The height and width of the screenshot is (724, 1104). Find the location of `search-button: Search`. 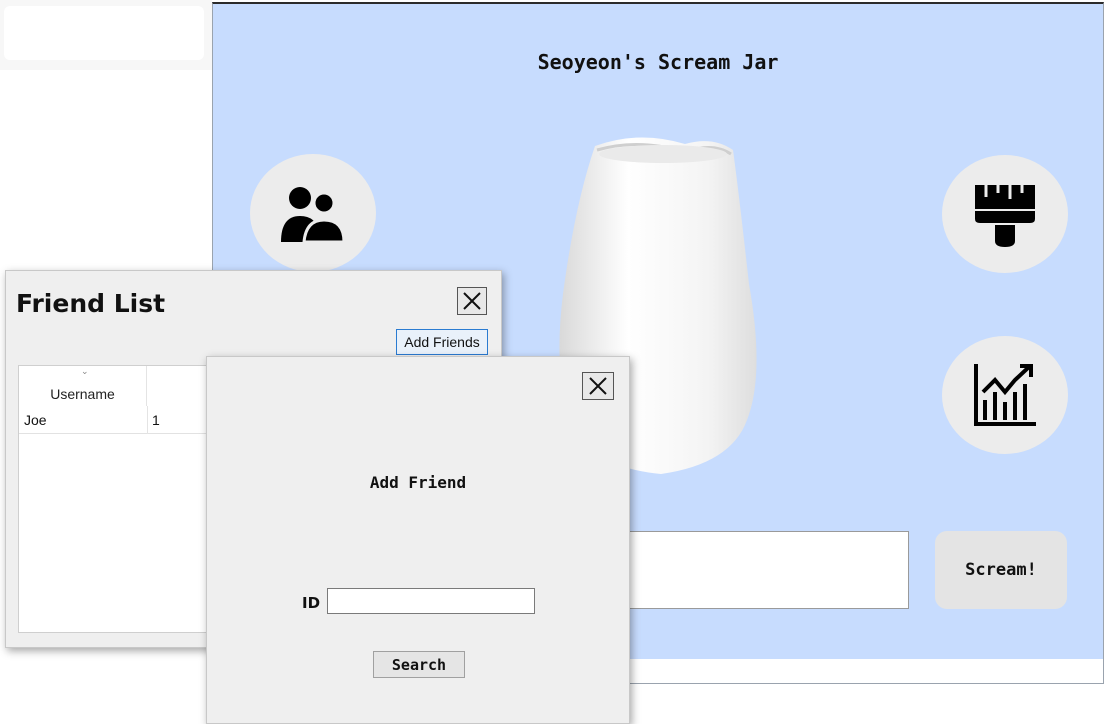

search-button: Search is located at coordinates (419, 664).